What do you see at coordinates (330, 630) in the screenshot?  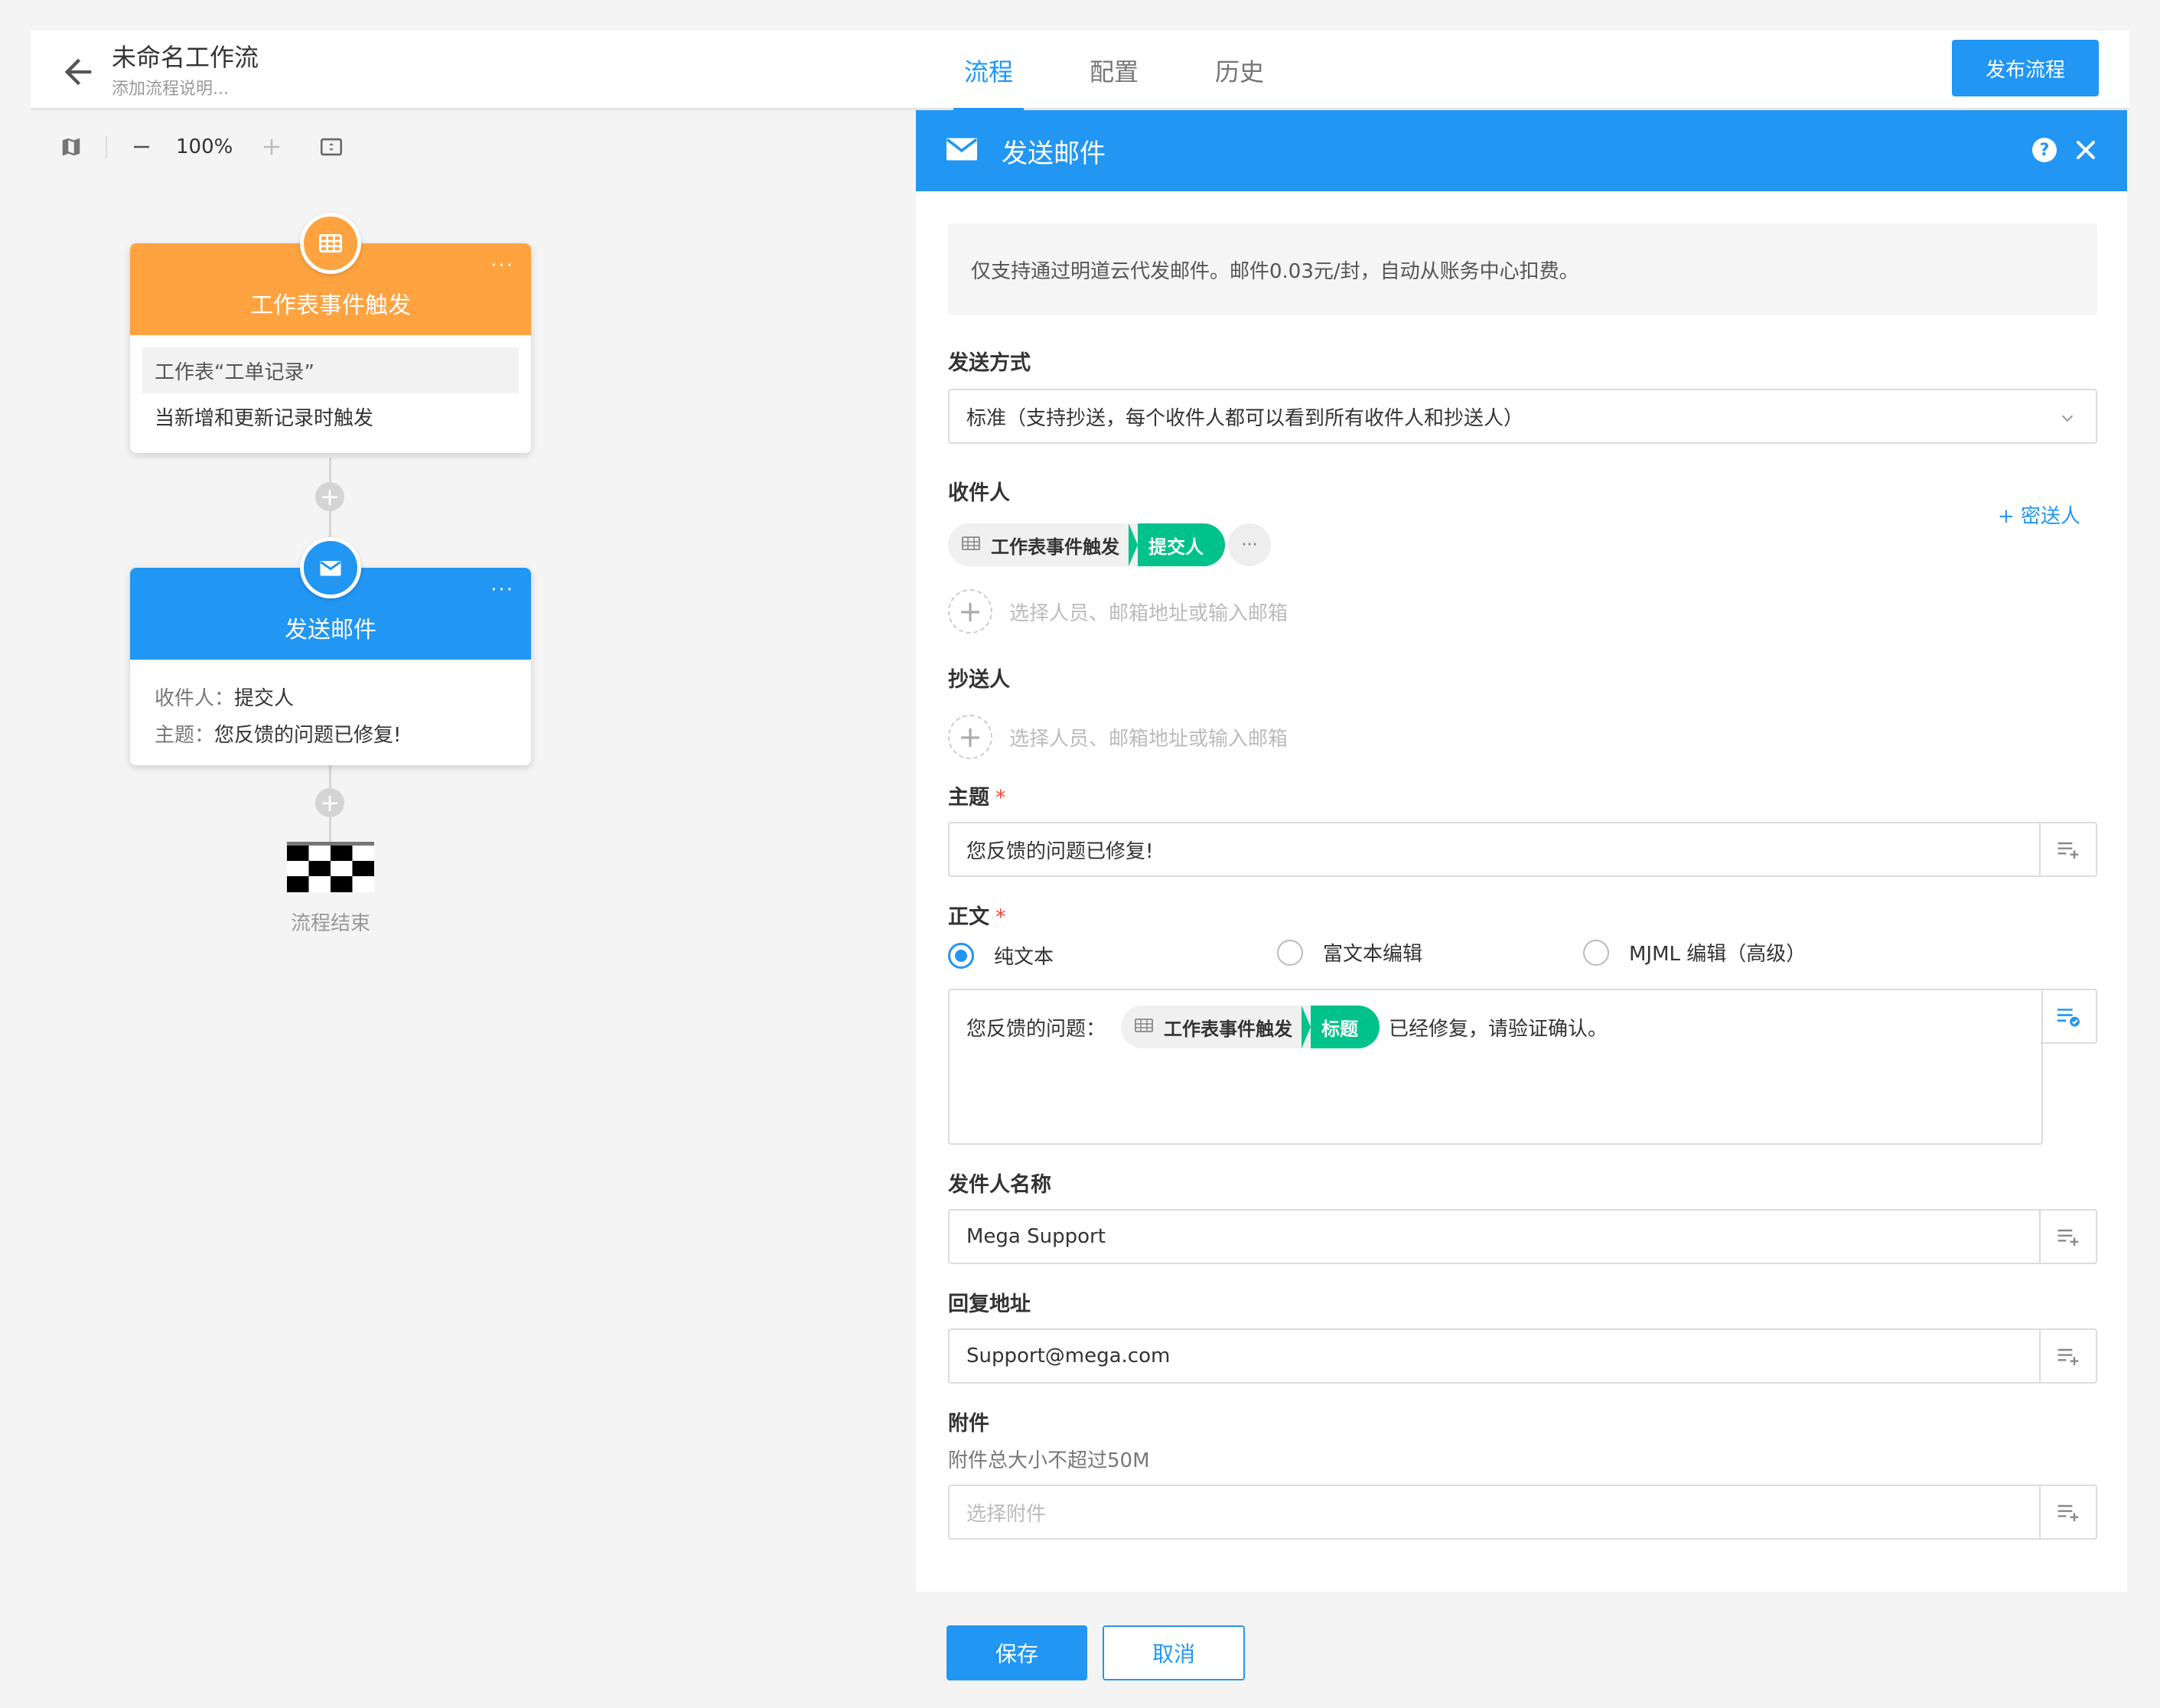 I see `email-node-title: 发送邮件` at bounding box center [330, 630].